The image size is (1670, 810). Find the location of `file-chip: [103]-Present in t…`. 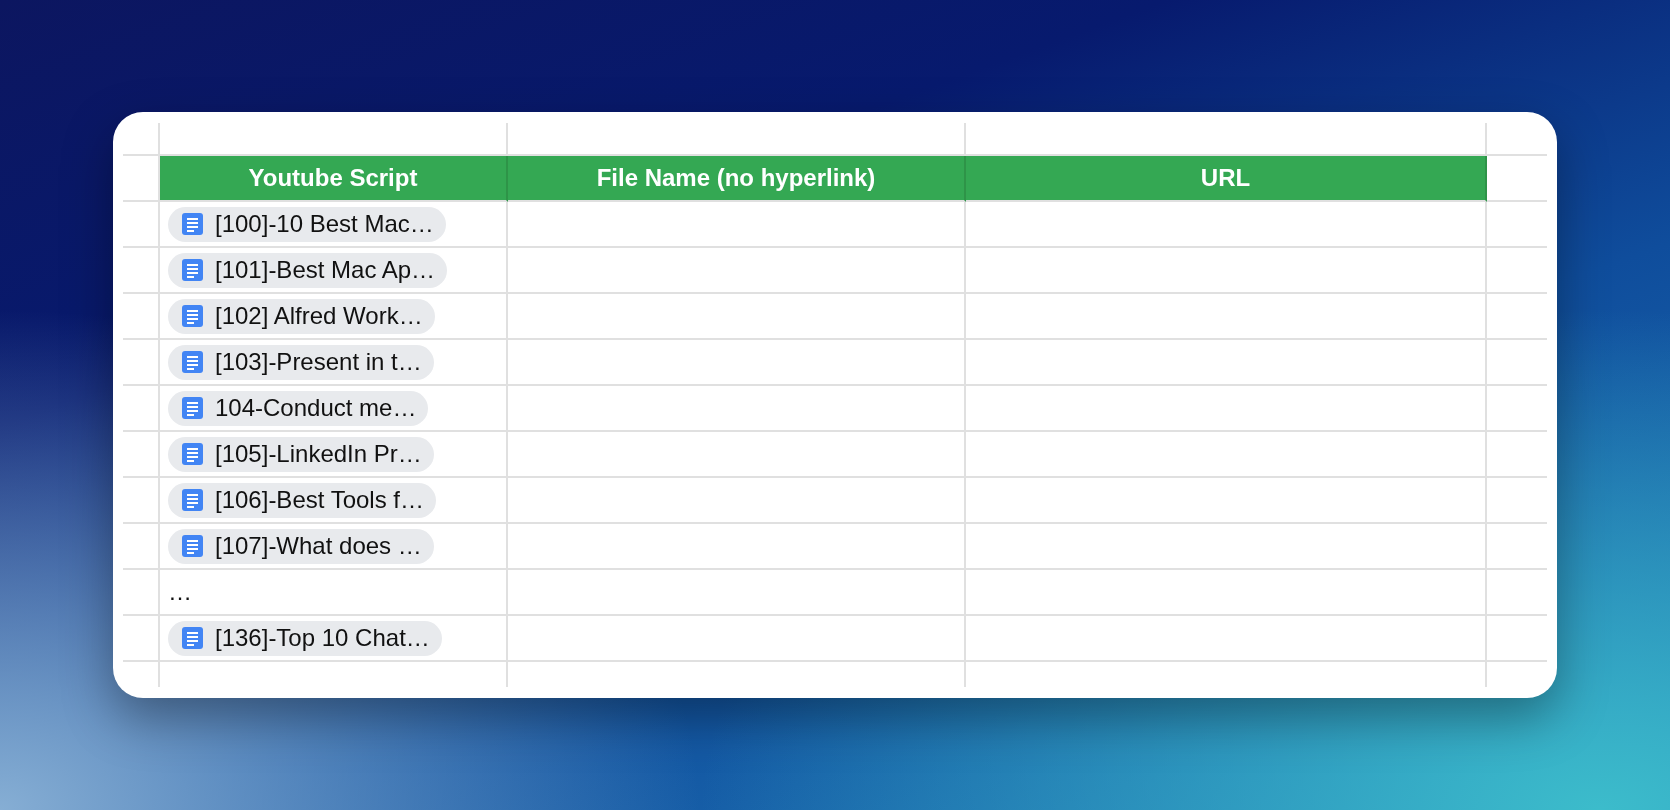

file-chip: [103]-Present in t… is located at coordinates (301, 362).